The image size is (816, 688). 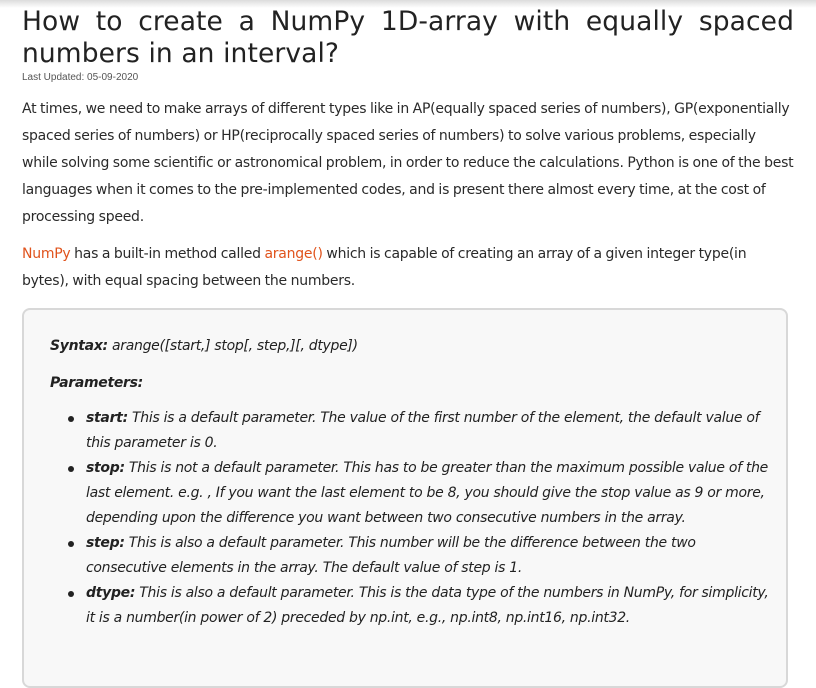 What do you see at coordinates (293, 254) in the screenshot?
I see `arange-link: arange()` at bounding box center [293, 254].